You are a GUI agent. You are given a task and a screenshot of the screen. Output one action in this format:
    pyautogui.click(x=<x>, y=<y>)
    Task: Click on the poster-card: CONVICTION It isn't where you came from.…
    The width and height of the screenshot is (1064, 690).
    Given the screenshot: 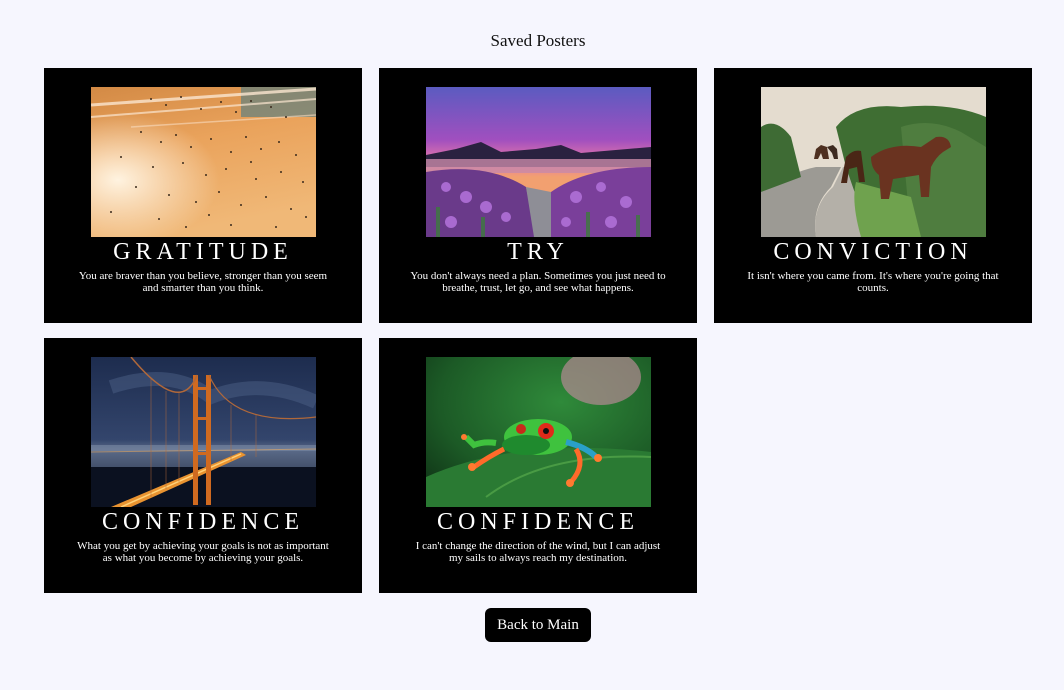 What is the action you would take?
    pyautogui.click(x=873, y=195)
    